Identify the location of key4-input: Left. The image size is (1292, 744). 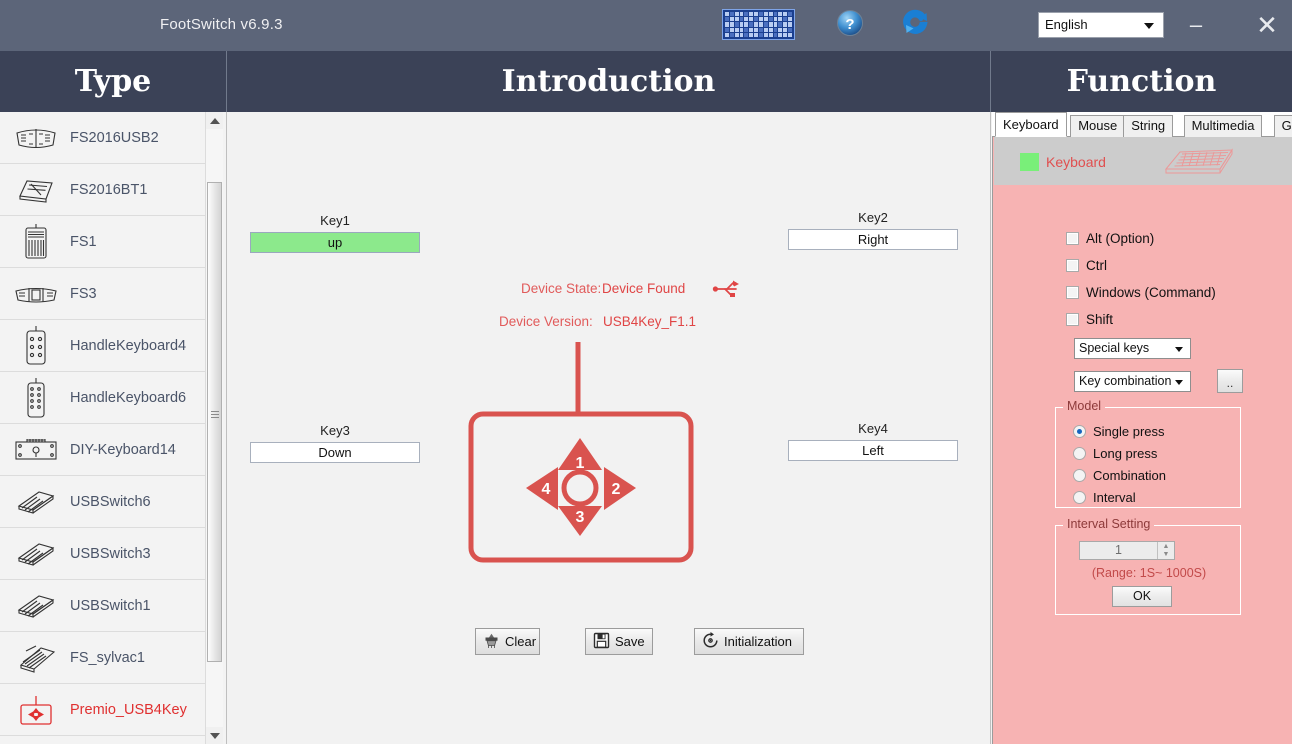
(873, 450).